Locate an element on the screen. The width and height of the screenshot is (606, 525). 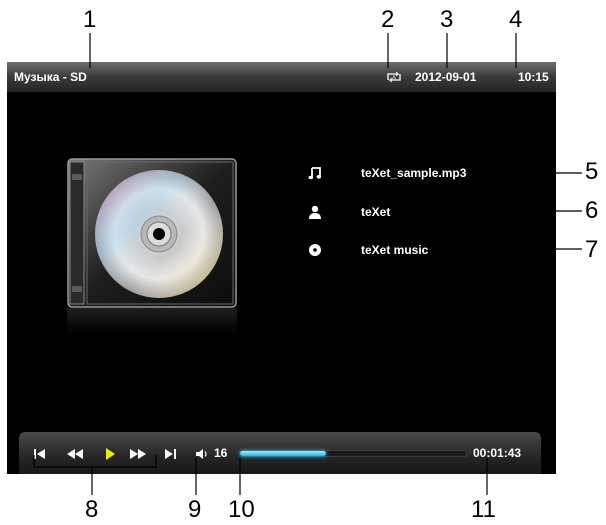
progress-bar is located at coordinates (353, 453).